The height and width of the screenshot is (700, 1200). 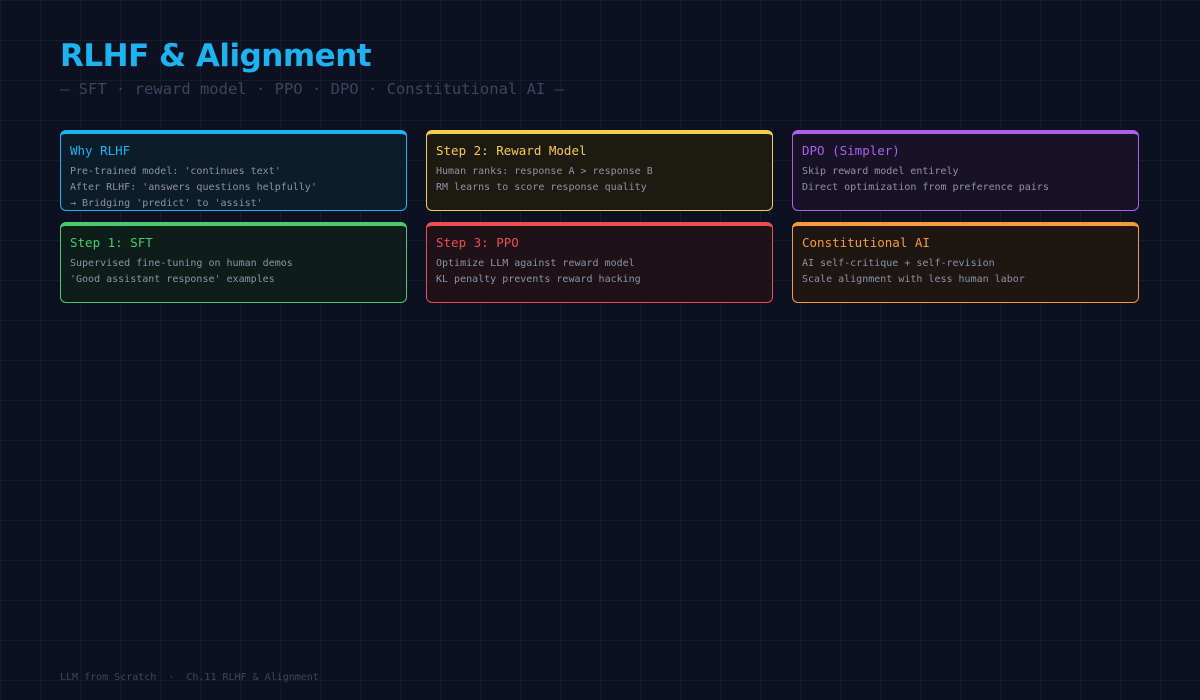 What do you see at coordinates (538, 279) in the screenshot?
I see `card-line: KL penalty prevents reward hacking` at bounding box center [538, 279].